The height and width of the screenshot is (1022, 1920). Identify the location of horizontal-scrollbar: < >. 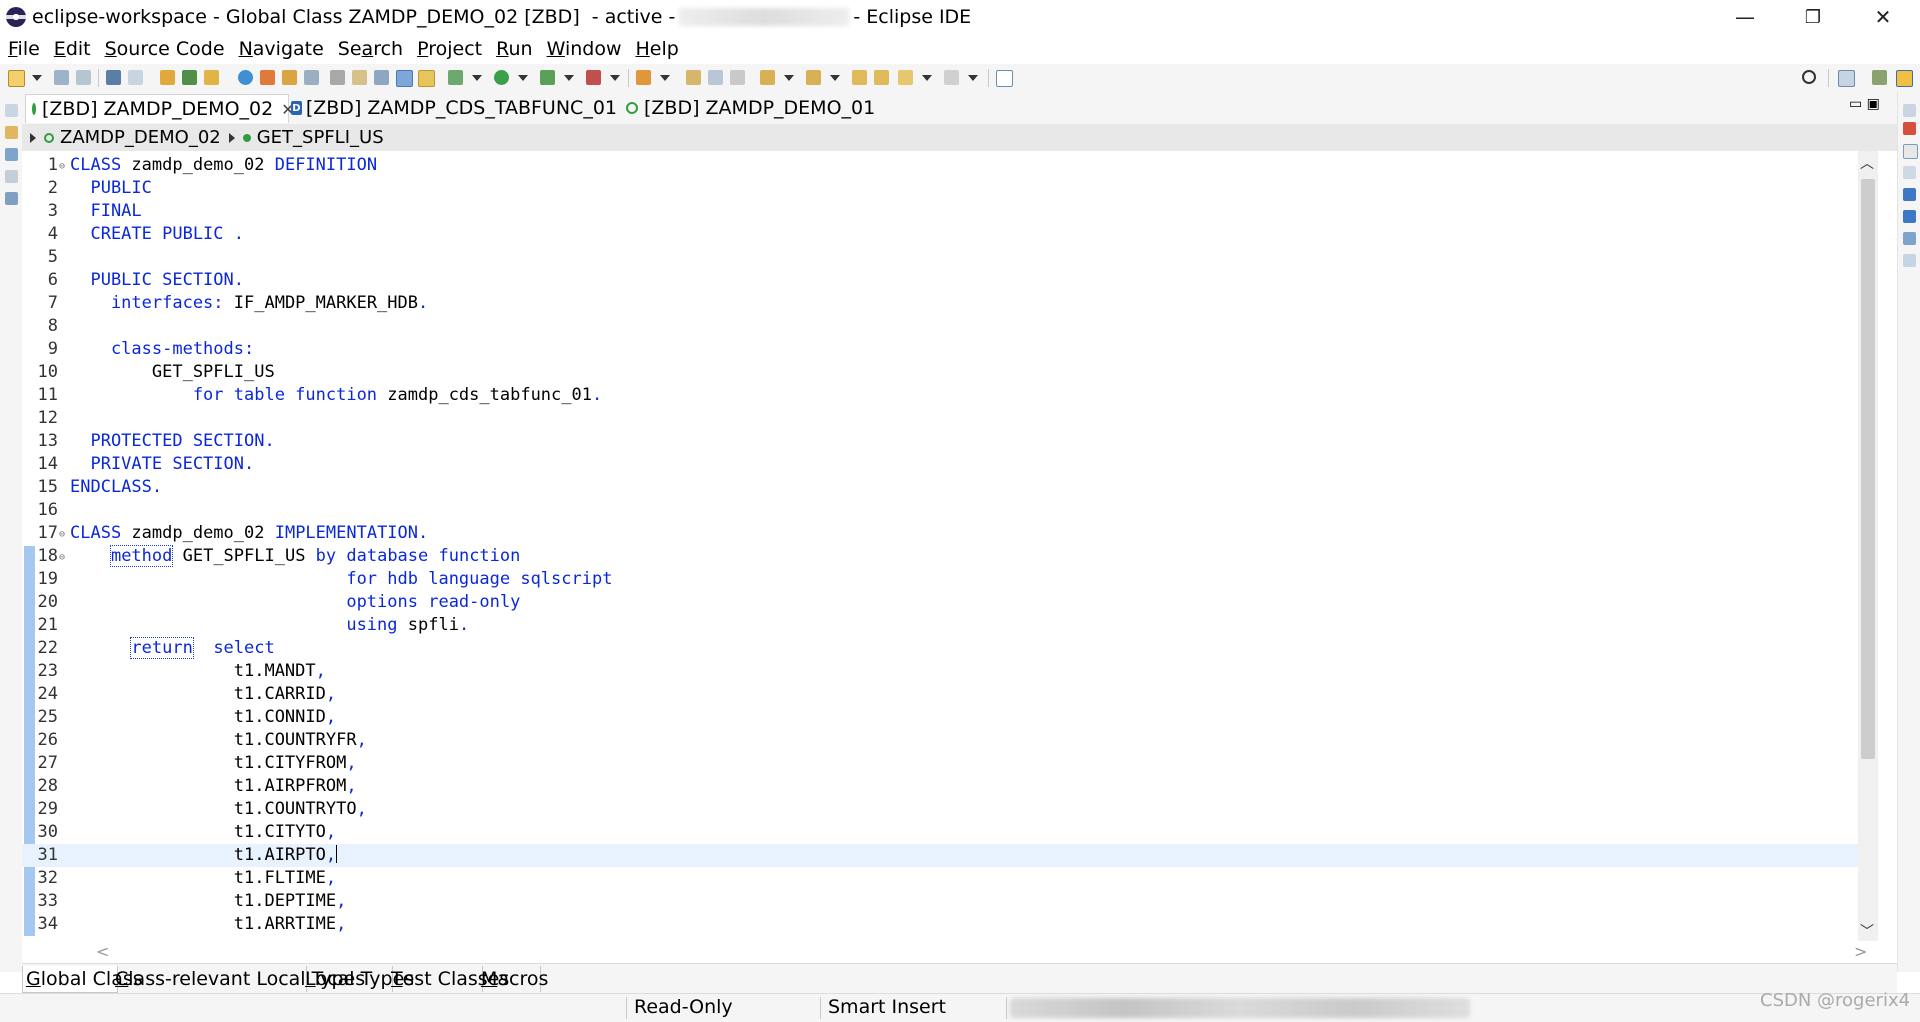
(962, 952).